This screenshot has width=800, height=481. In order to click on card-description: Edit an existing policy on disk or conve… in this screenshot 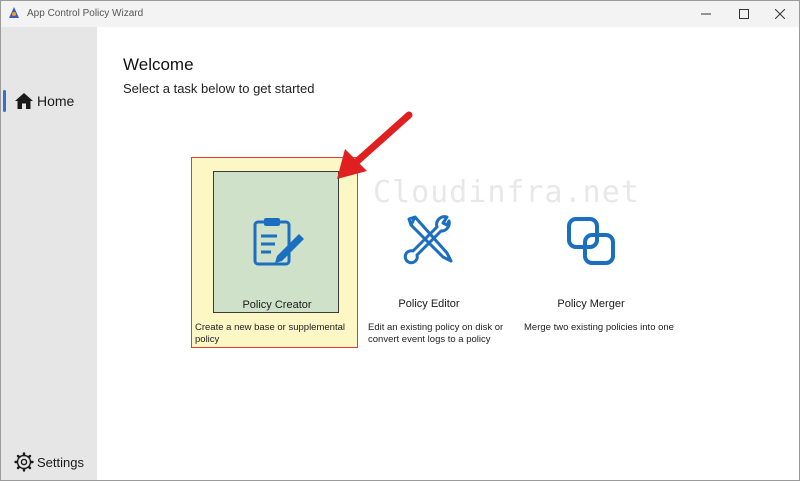, I will do `click(436, 333)`.